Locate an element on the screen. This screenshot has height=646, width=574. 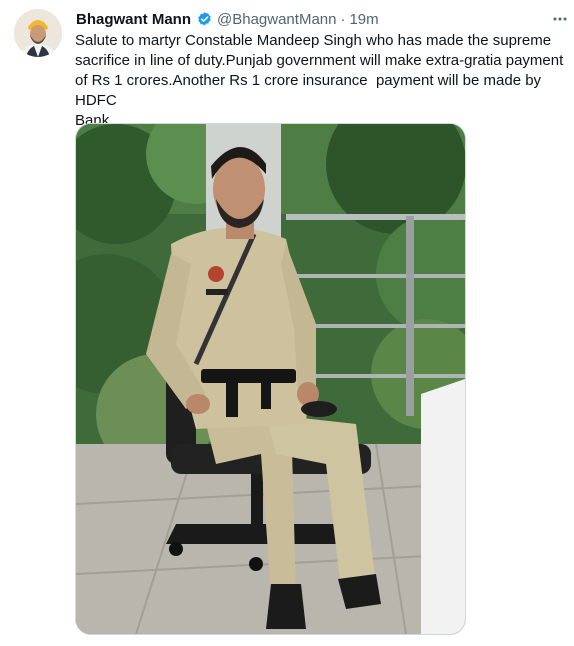
verified-badge-icon is located at coordinates (204, 19).